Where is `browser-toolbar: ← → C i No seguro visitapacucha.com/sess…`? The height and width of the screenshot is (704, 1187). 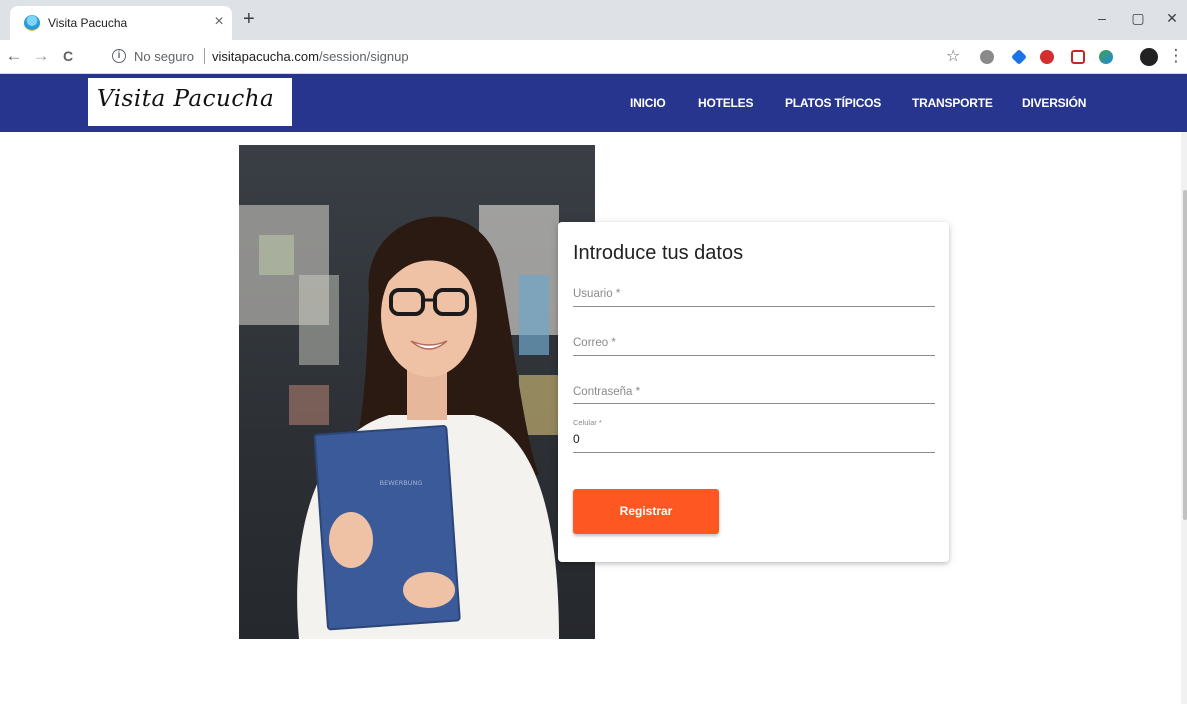
browser-toolbar: ← → C i No seguro visitapacucha.com/sess… is located at coordinates (593, 57).